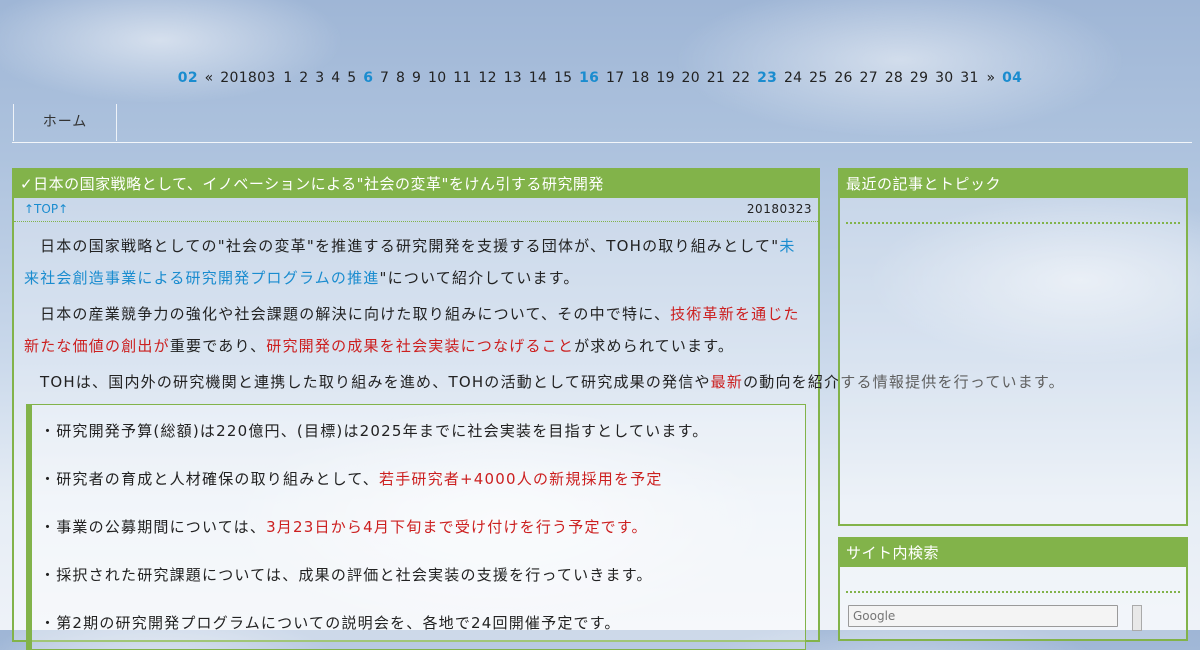  I want to click on calendar-day-5: 5, so click(352, 78).